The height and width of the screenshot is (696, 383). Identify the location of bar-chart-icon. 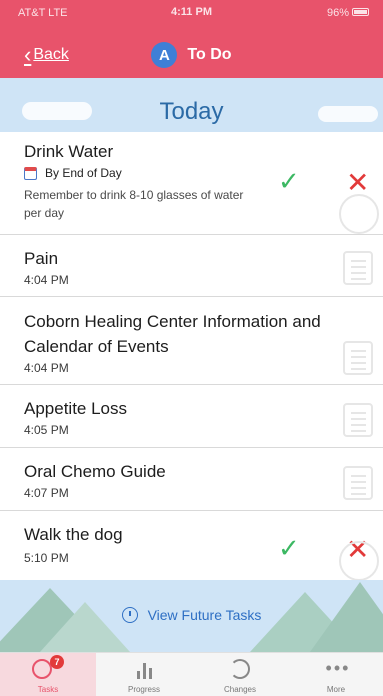
(144, 669).